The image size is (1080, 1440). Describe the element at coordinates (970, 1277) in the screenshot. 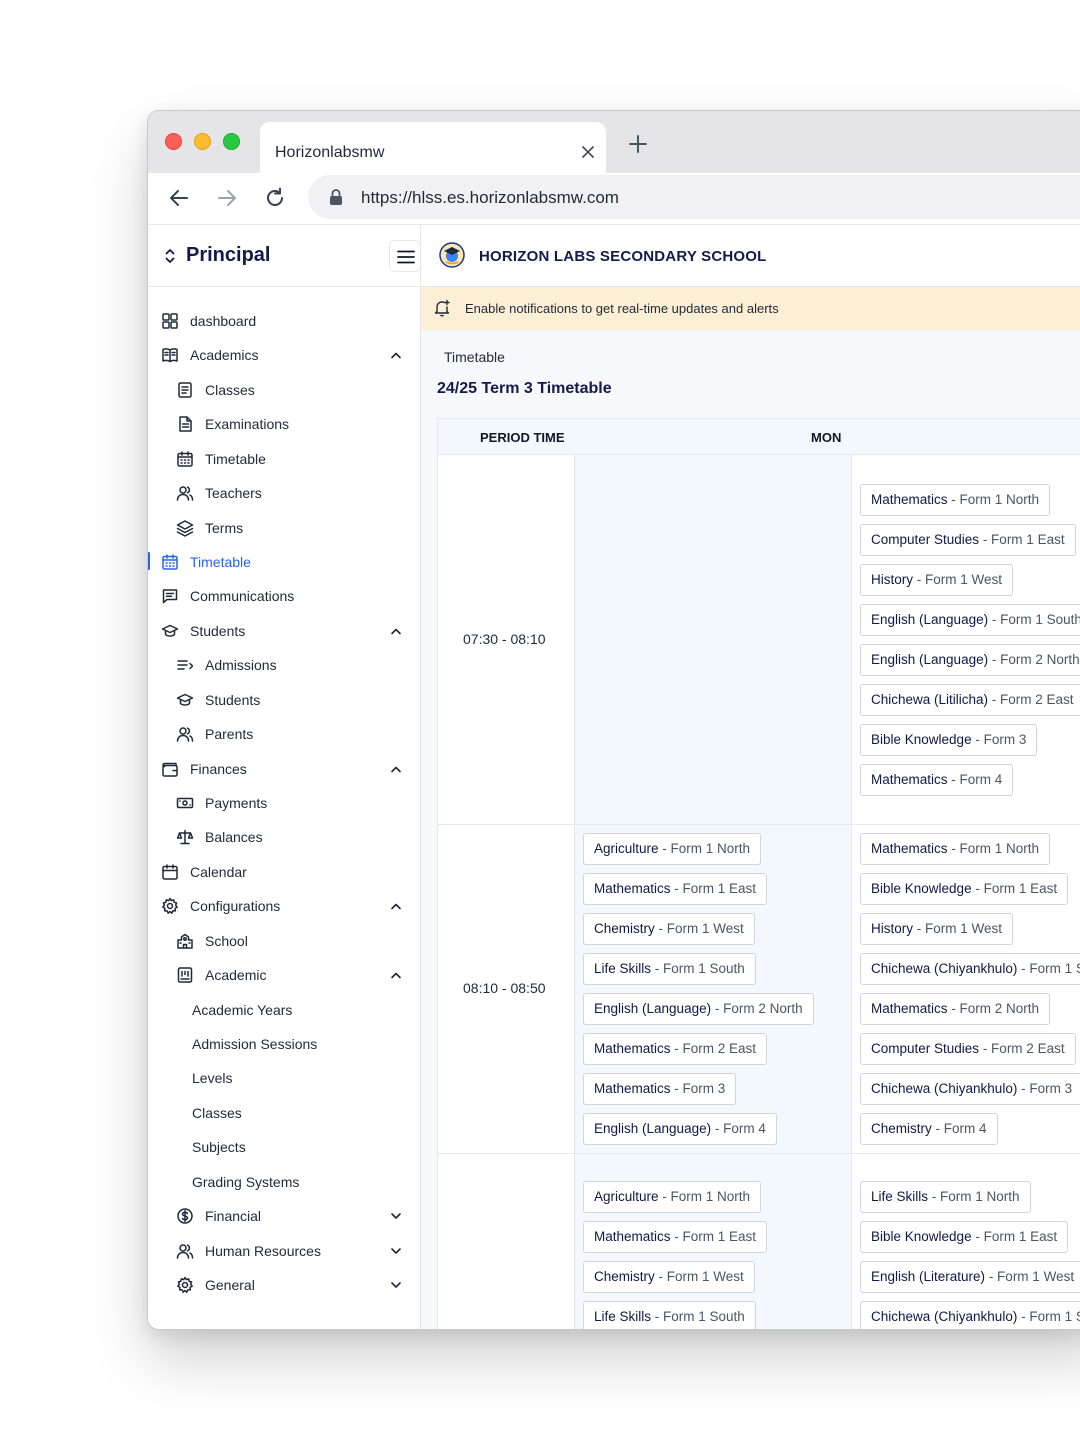

I see `timetable-lesson-chip: English (Literature) - Form 1 West` at that location.